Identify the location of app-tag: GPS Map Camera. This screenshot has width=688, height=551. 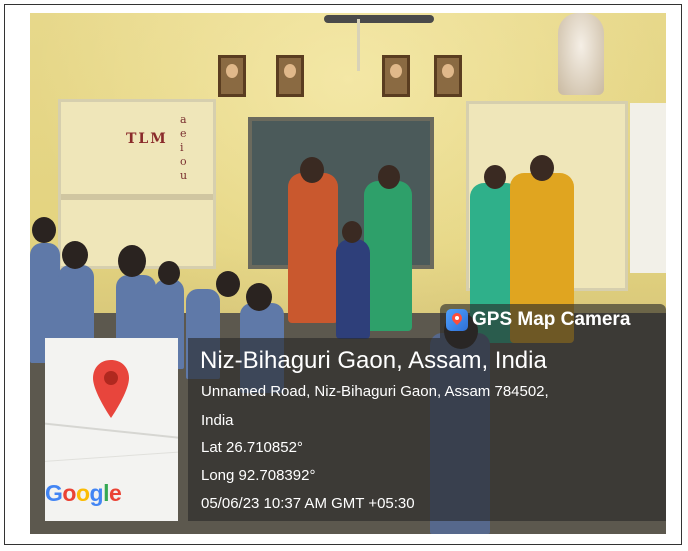
(553, 321).